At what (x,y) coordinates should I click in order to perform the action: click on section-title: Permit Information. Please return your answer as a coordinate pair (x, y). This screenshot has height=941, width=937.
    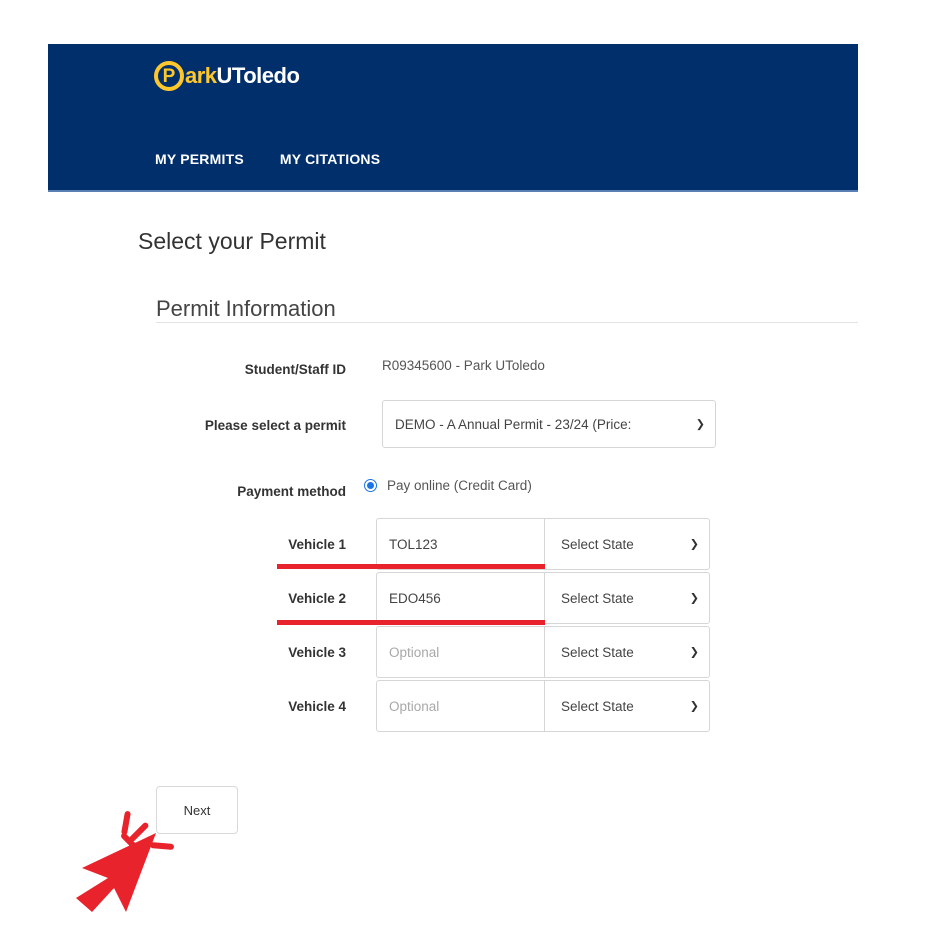
    Looking at the image, I should click on (246, 308).